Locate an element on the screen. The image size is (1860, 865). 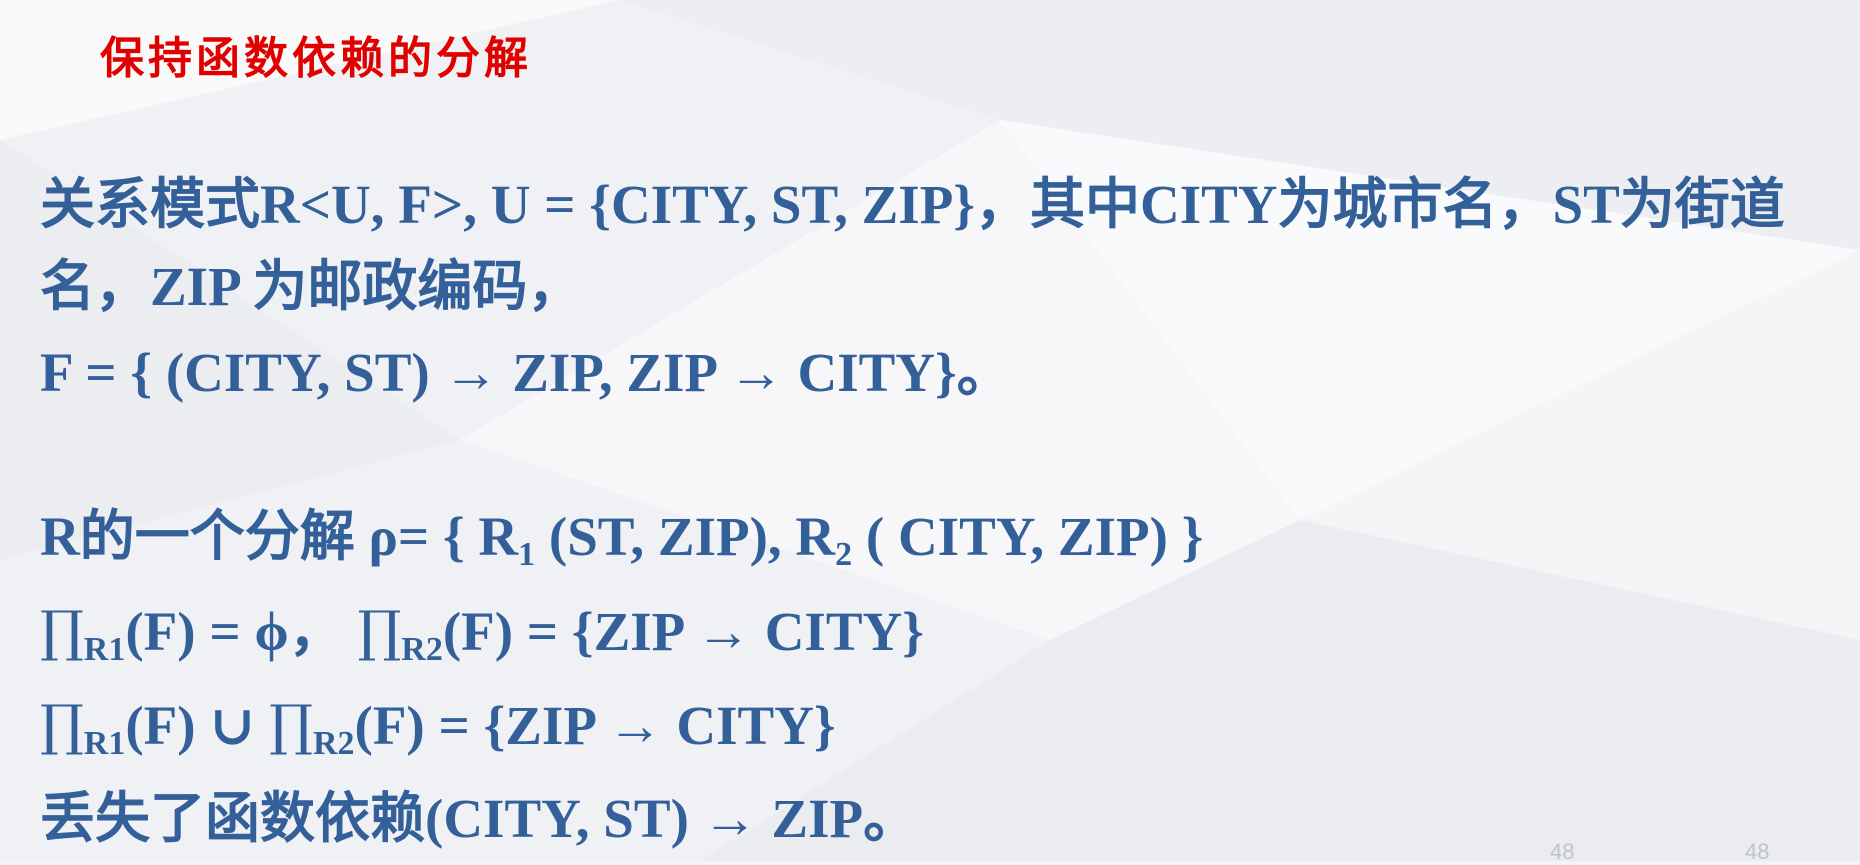
decomposition-text: ( CITY, ZIP) } is located at coordinates (1028, 536).